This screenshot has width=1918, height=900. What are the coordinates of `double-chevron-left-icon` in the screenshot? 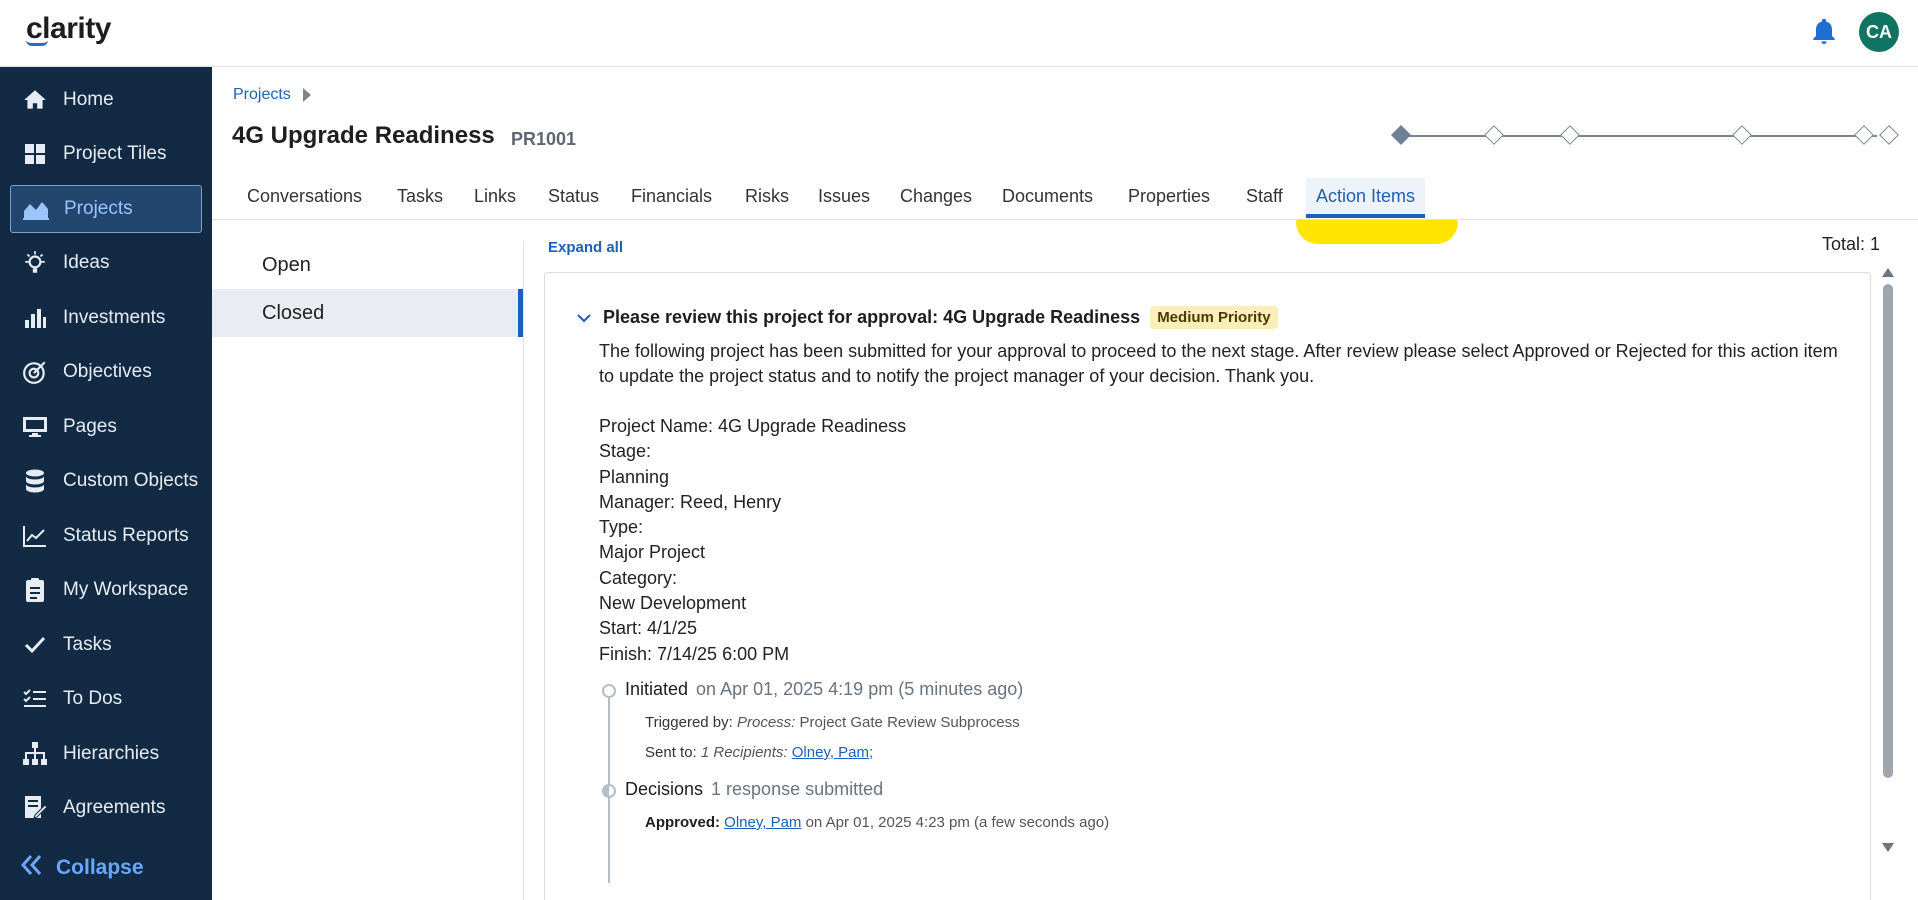 It's located at (32, 868).